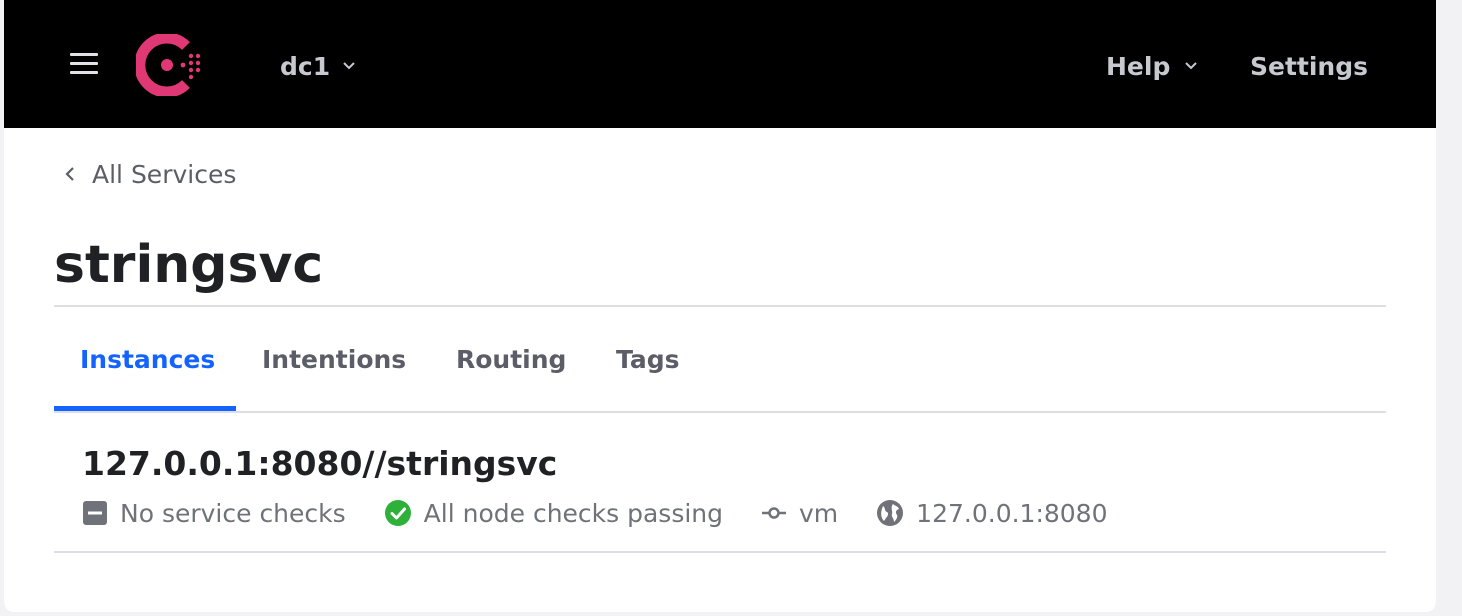 The image size is (1462, 616). I want to click on breadcrumb: All Services, so click(150, 174).